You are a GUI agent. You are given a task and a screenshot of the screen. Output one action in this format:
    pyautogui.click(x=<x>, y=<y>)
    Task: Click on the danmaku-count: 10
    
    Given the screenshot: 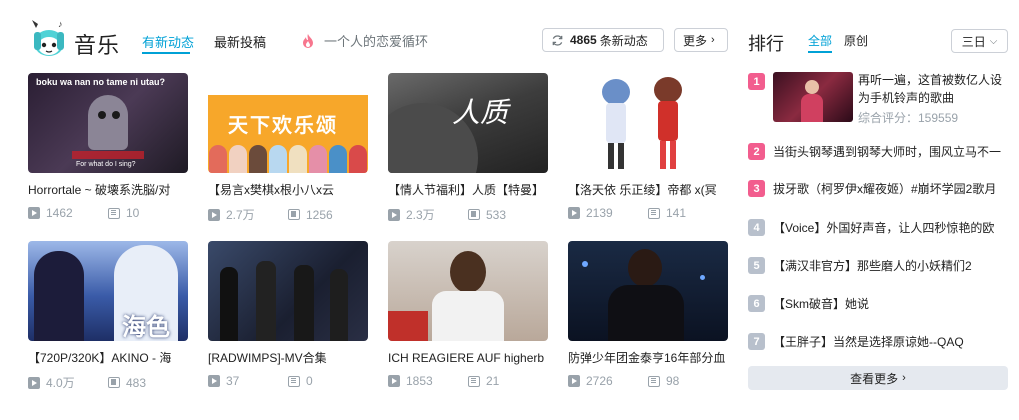 What is the action you would take?
    pyautogui.click(x=133, y=213)
    